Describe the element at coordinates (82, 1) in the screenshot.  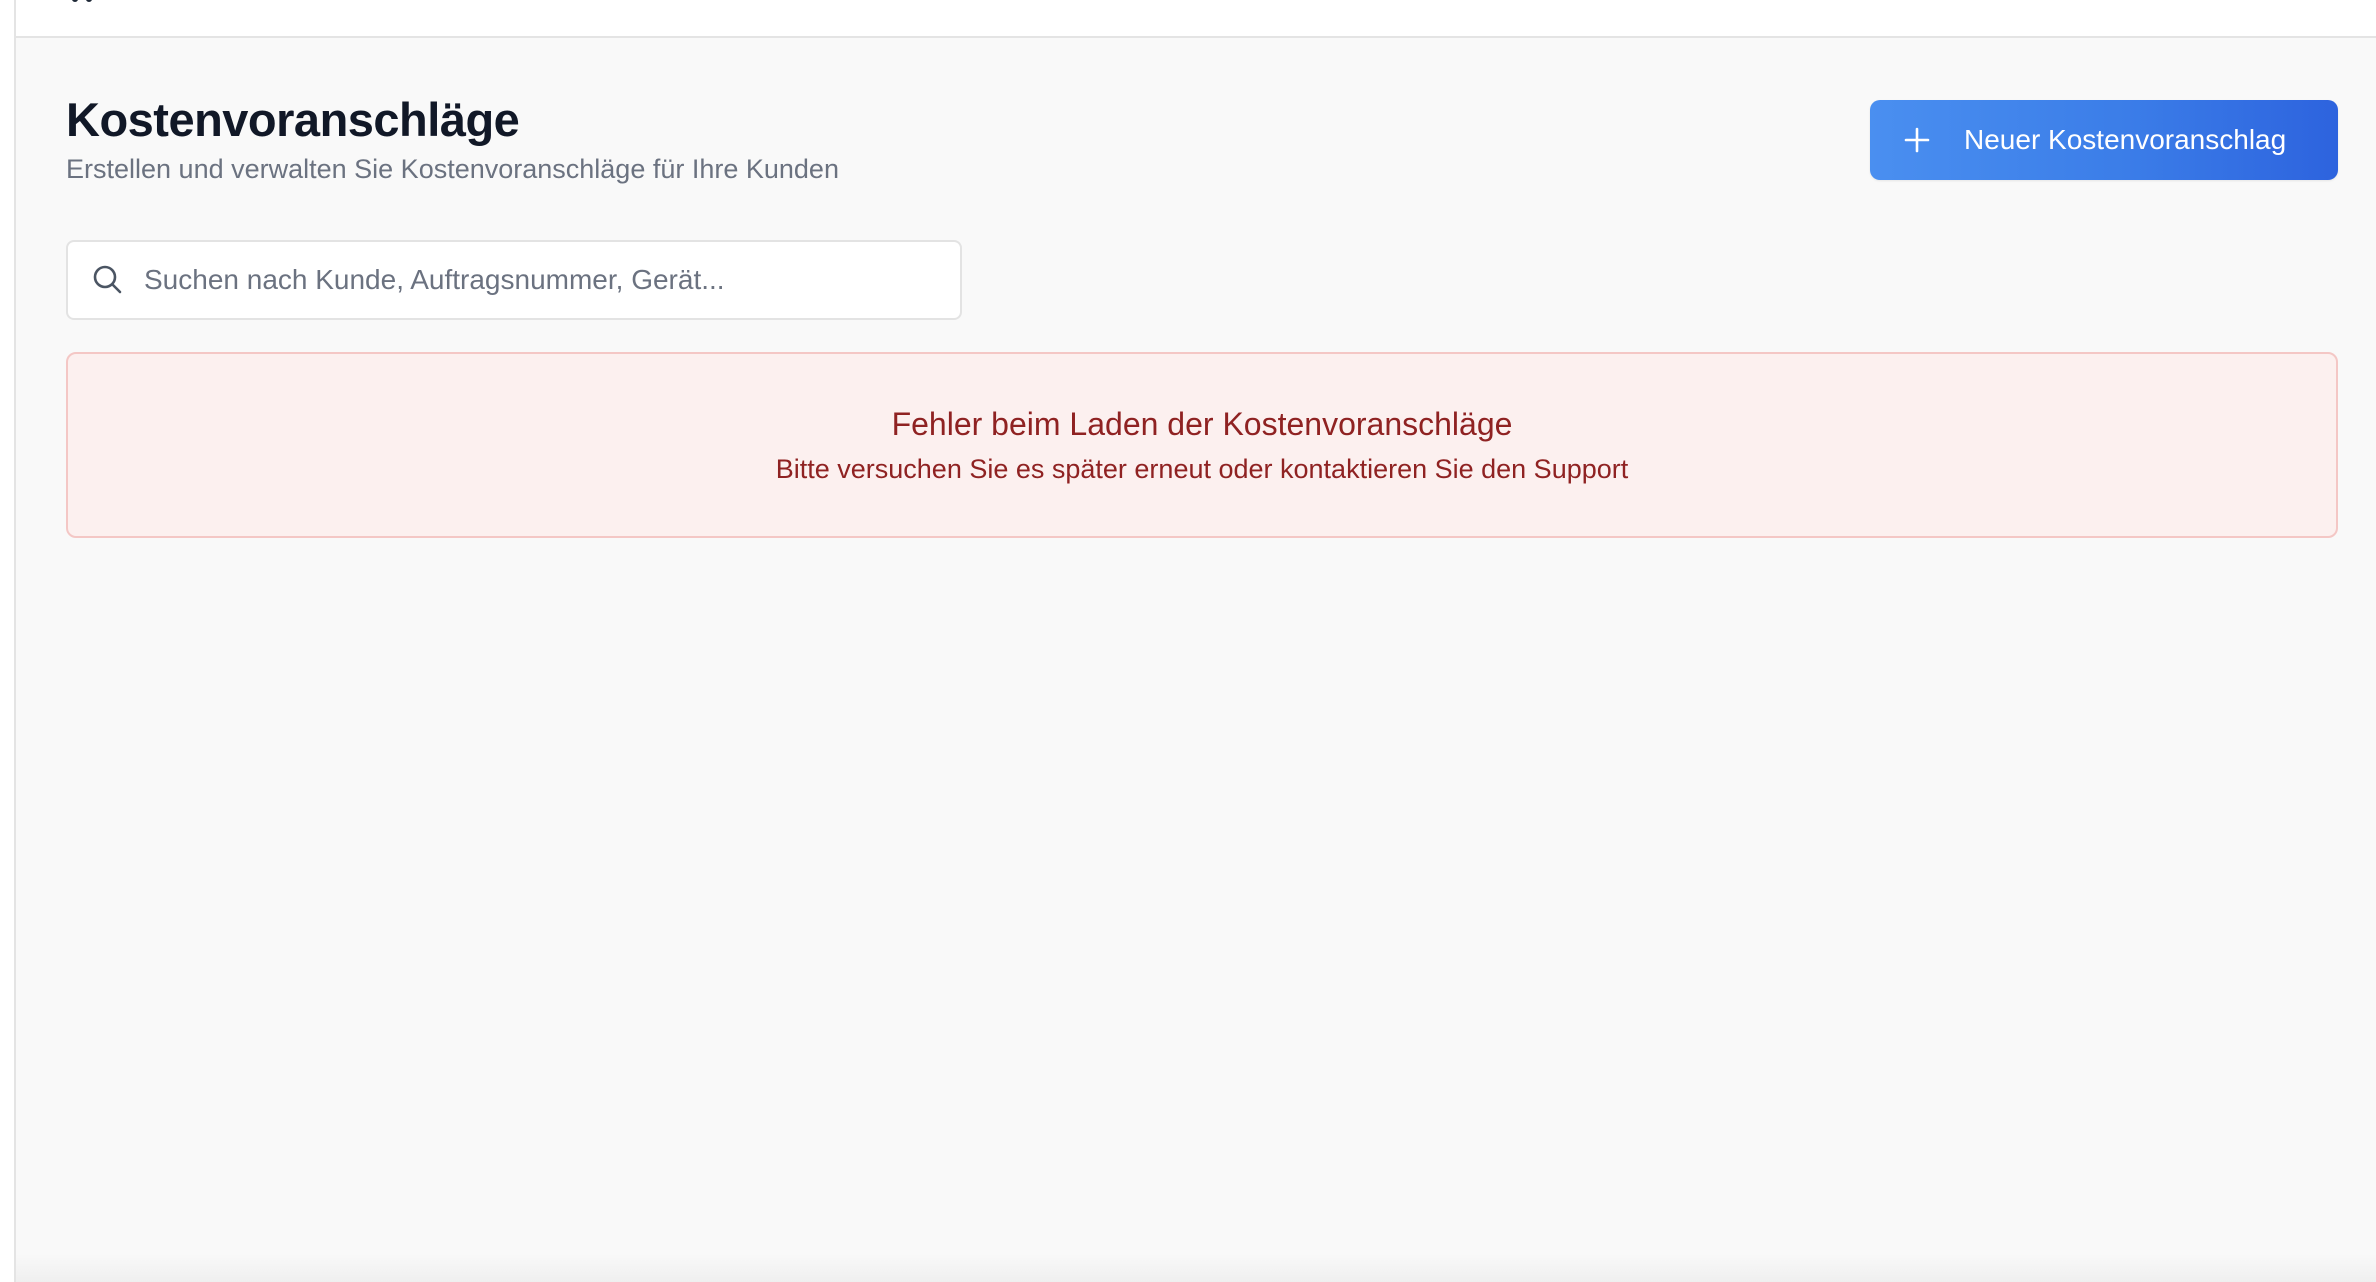
I see `logo-fragment-icon` at that location.